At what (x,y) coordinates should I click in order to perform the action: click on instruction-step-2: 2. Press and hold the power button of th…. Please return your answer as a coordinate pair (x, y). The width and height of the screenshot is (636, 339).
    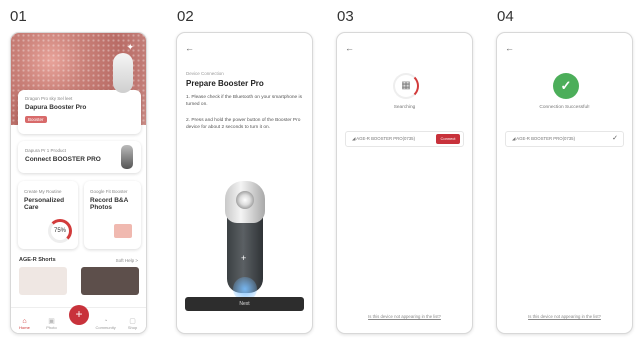
    Looking at the image, I should click on (243, 124).